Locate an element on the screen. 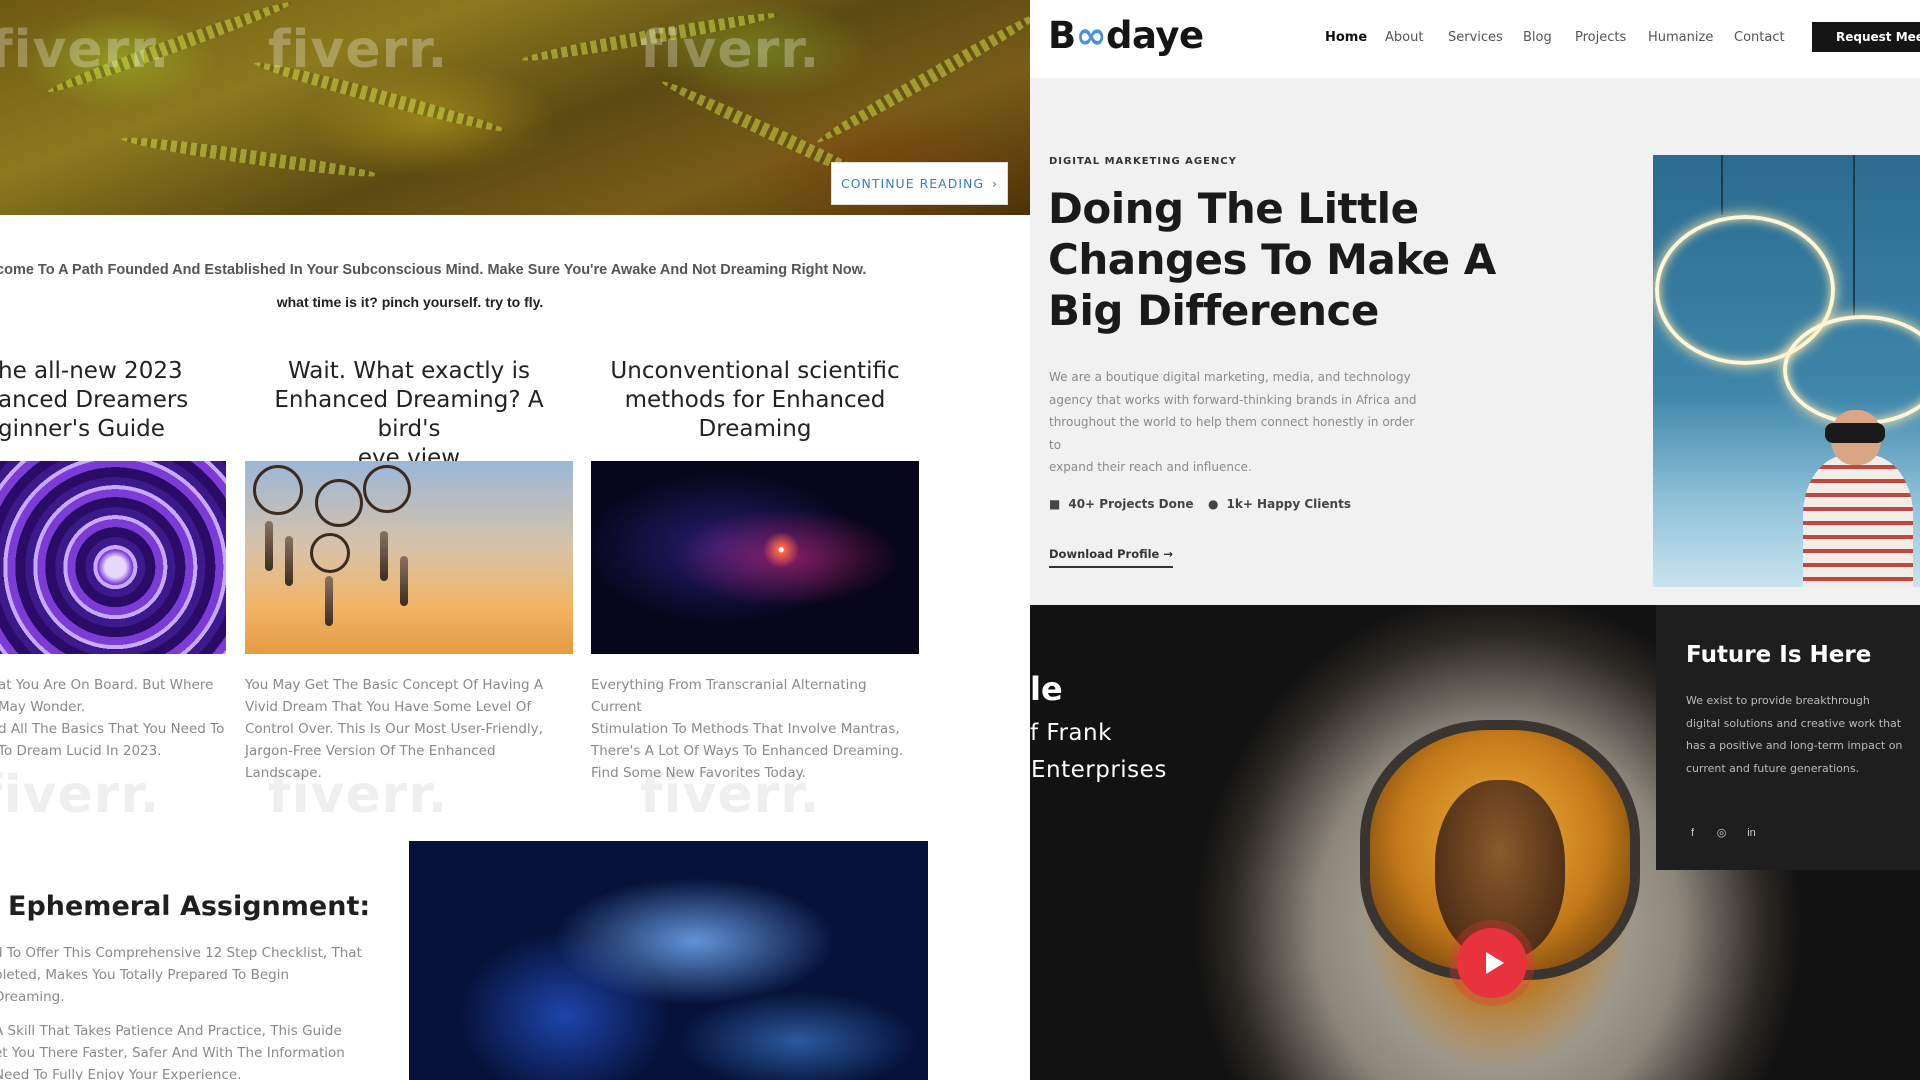 The image size is (1920, 1080). nav-services: Services is located at coordinates (1475, 37).